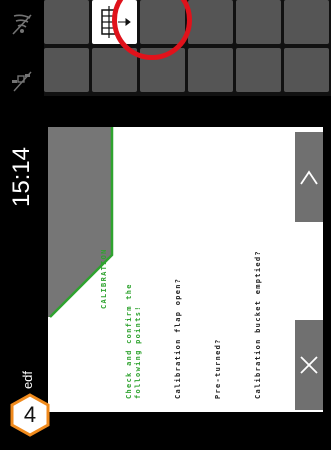 The image size is (331, 450). Describe the element at coordinates (81, 222) in the screenshot. I see `dialog-header-shape` at that location.